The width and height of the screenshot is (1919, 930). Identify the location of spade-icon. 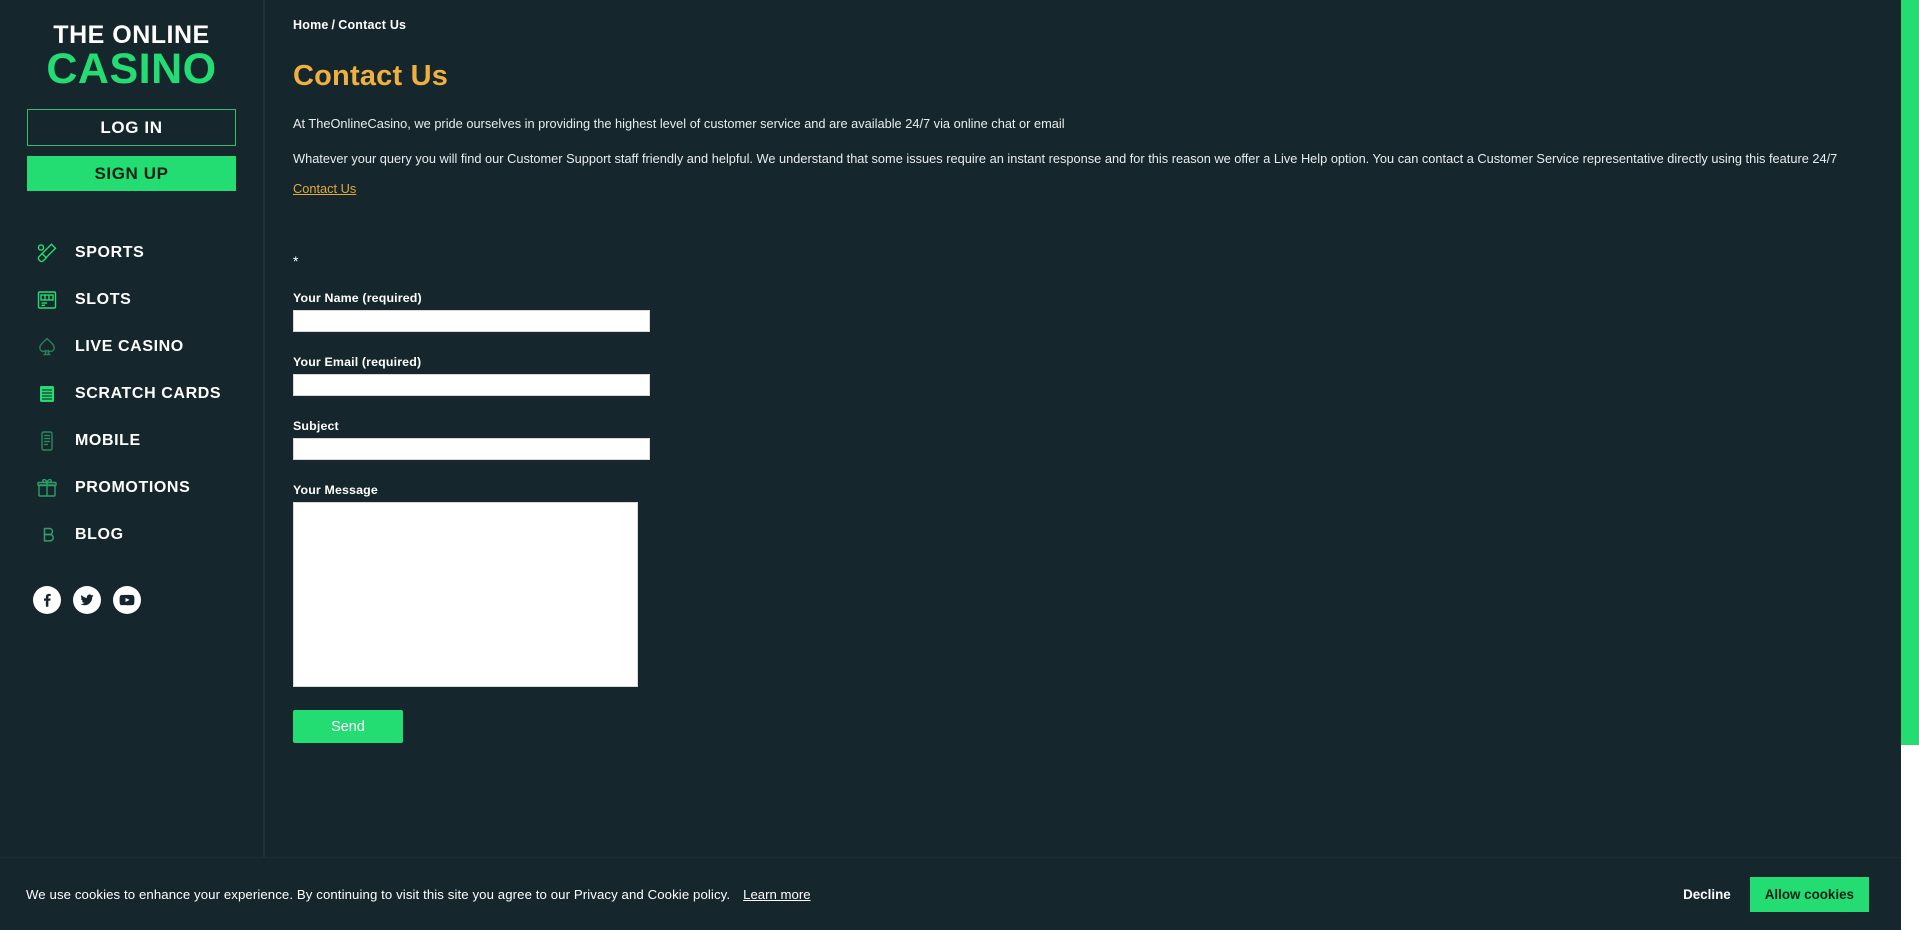
(47, 347).